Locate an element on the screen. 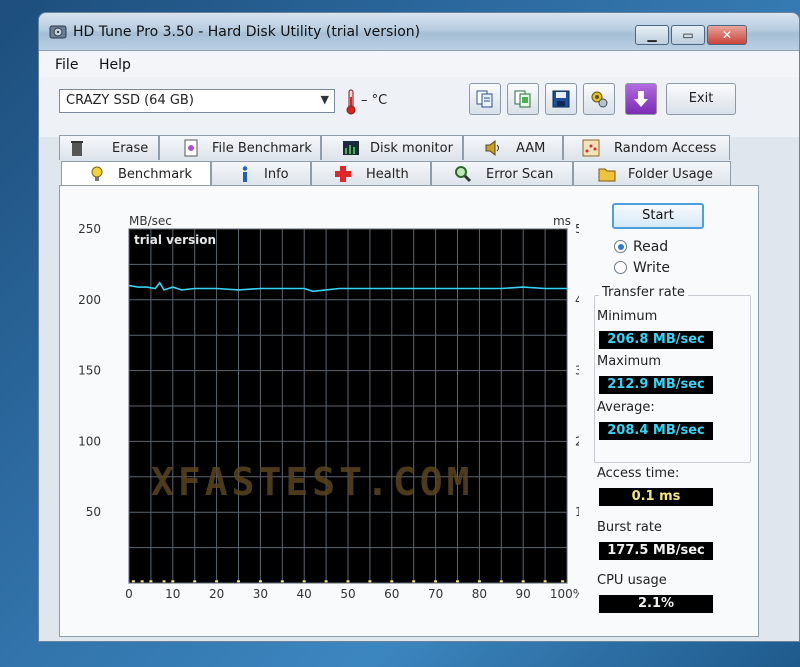  folder-icon is located at coordinates (607, 175).